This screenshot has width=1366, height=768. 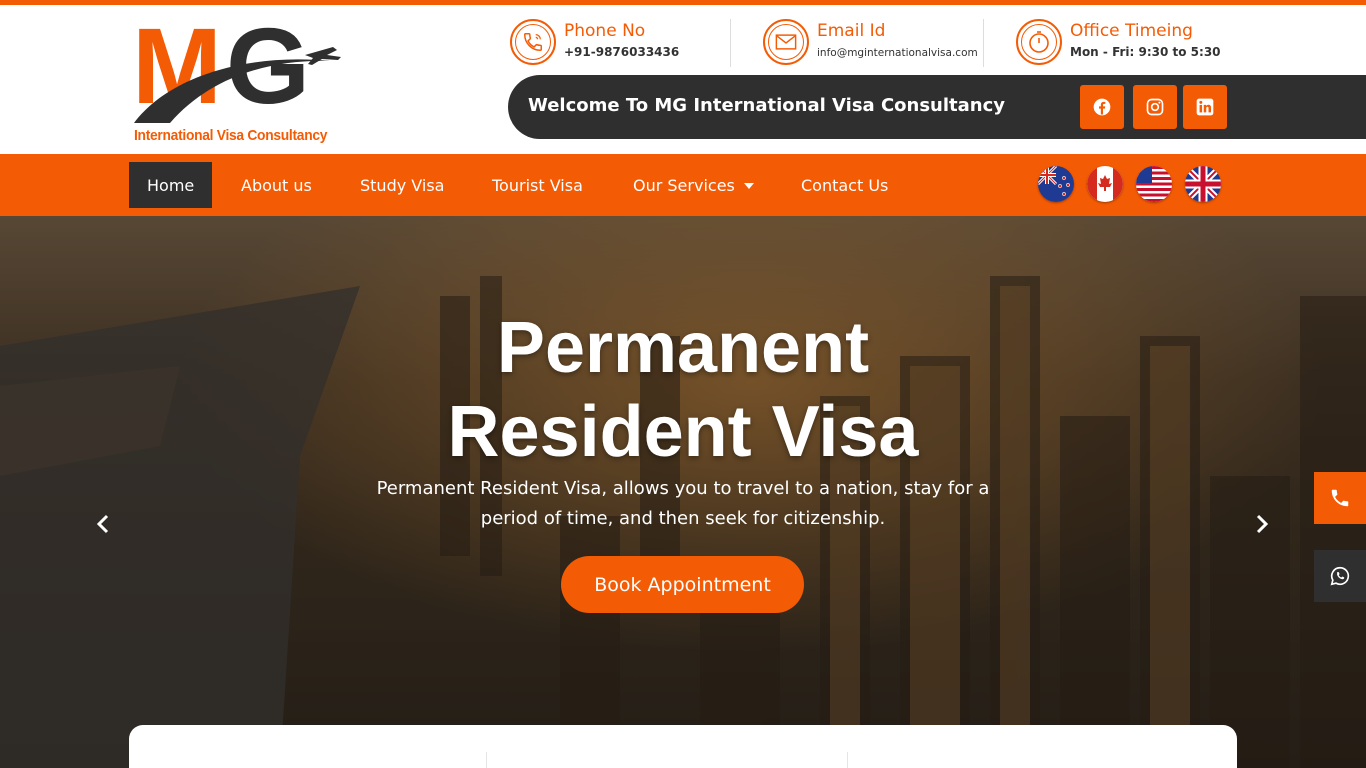 I want to click on office-time-info: Office Timeing Mon - Fri: 9:30 to 5:30, so click(x=1118, y=43).